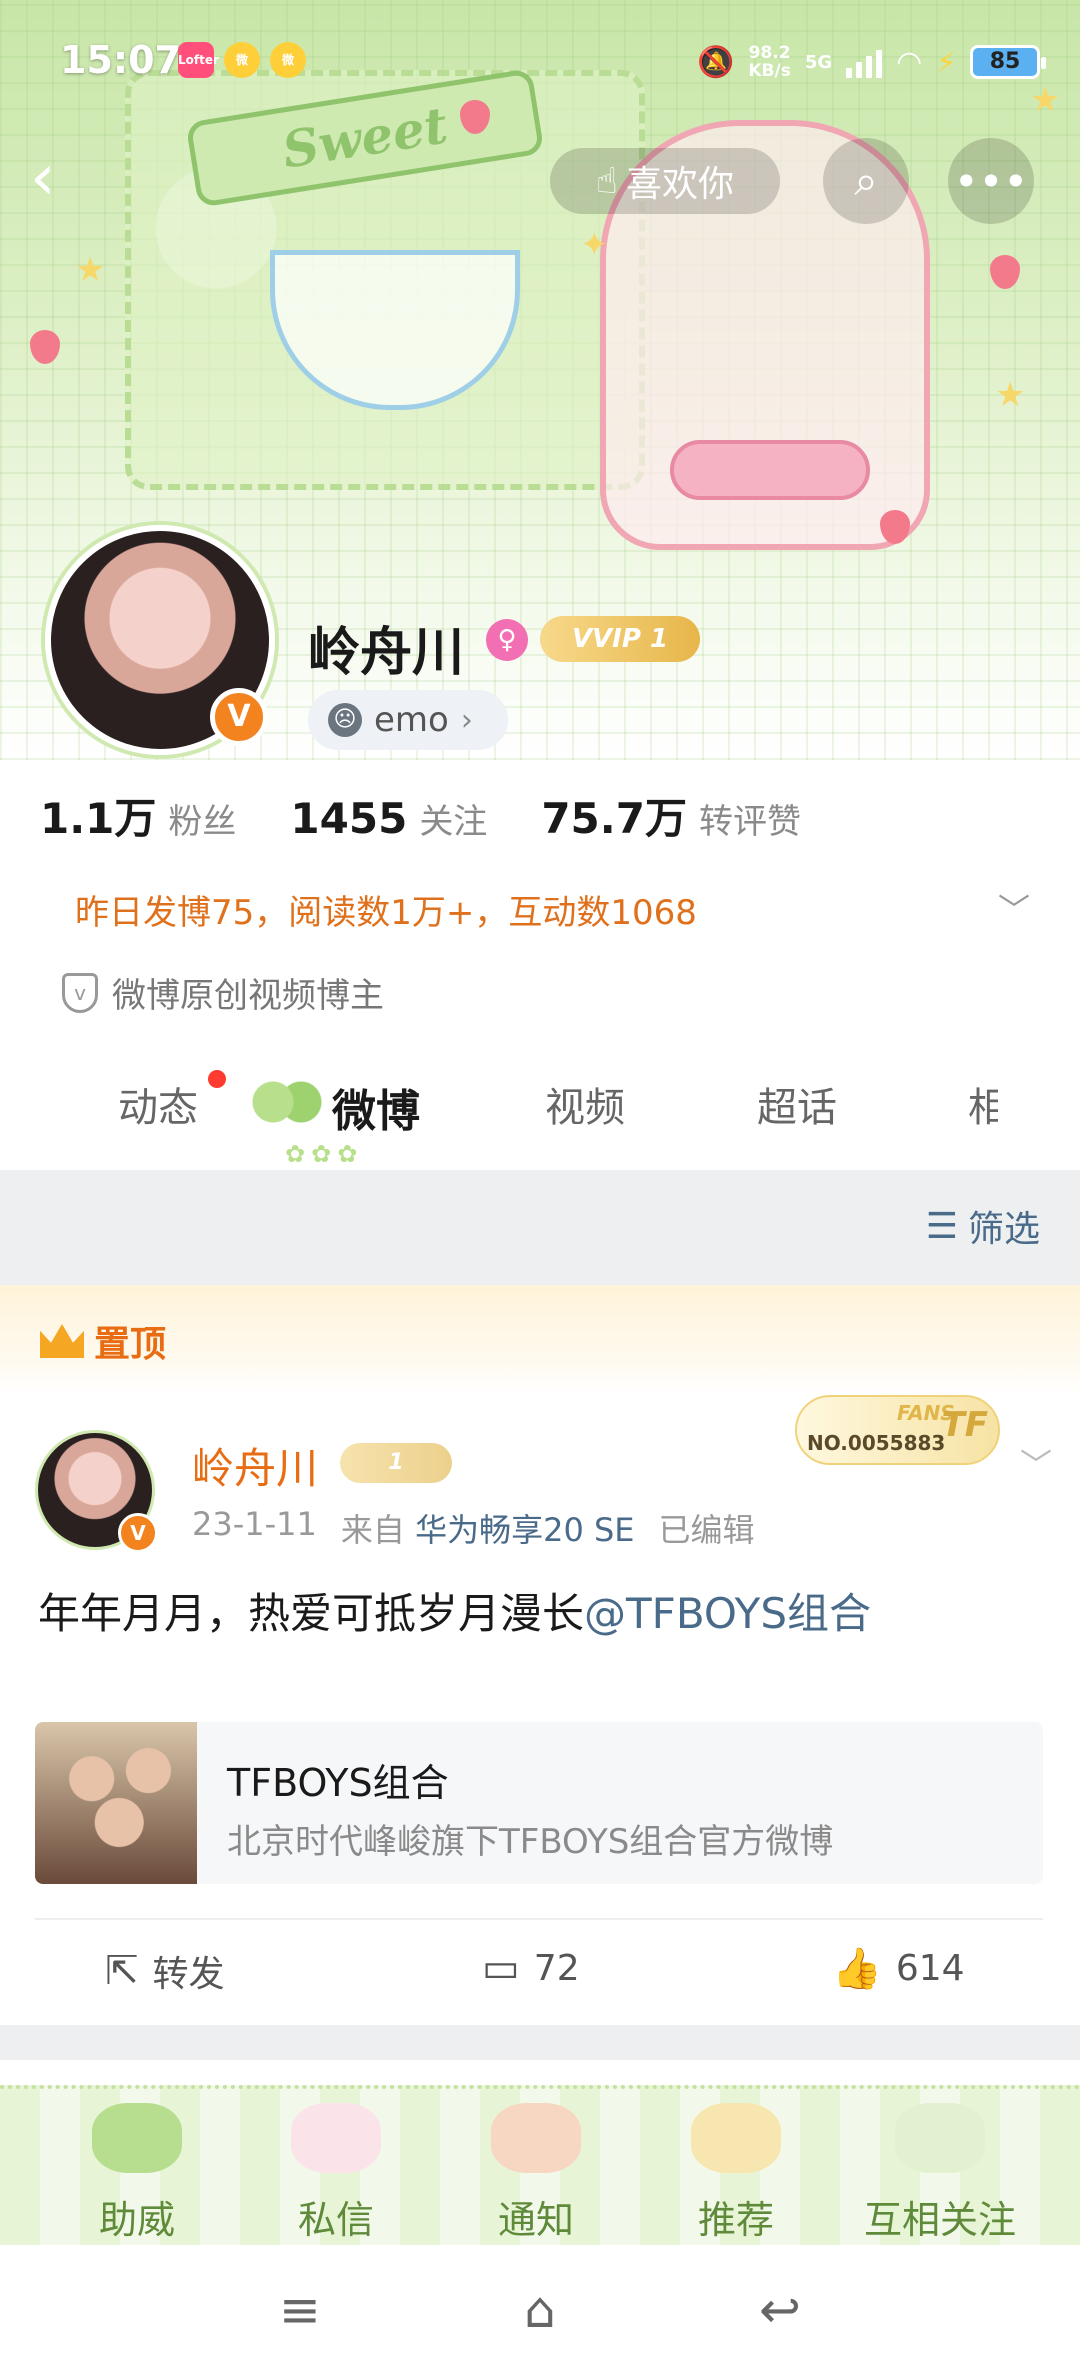 The height and width of the screenshot is (2376, 1080). What do you see at coordinates (769, 62) in the screenshot?
I see `net-speed: 98.2 KB/s` at bounding box center [769, 62].